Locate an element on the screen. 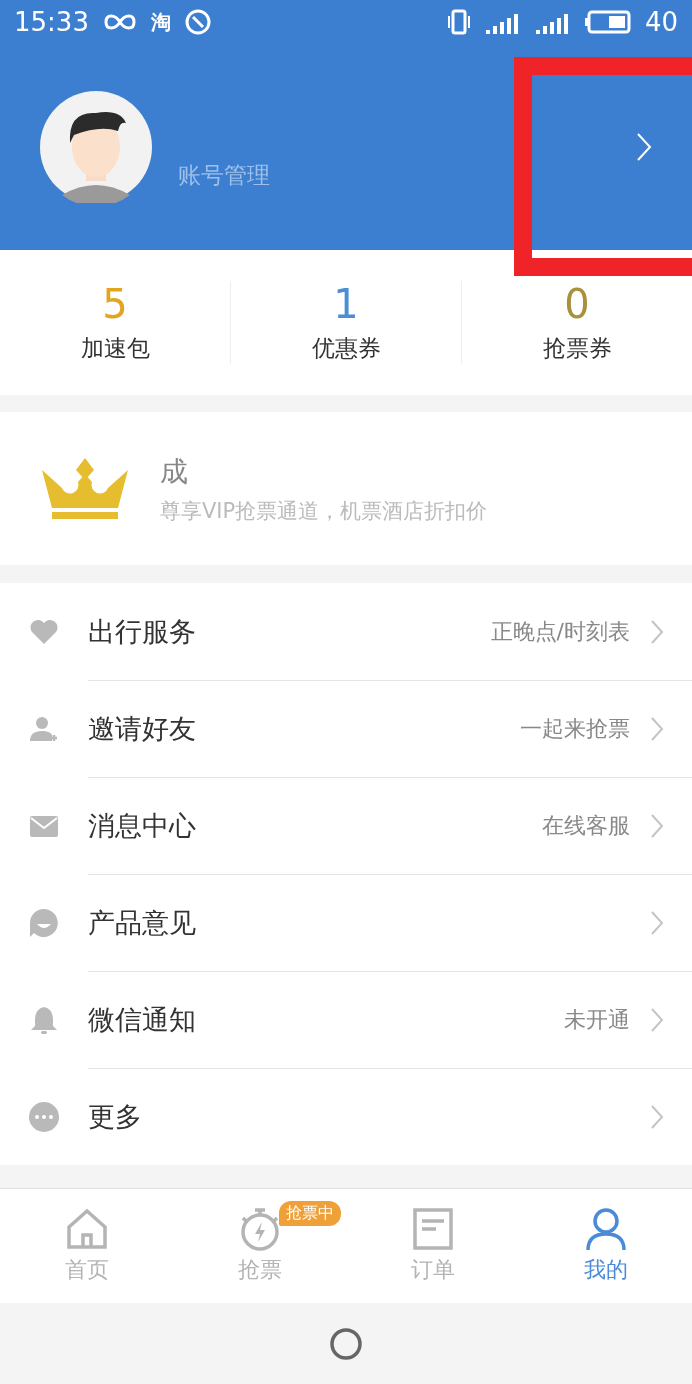 The image size is (692, 1384). menu-item-detail: 一起来抢票 is located at coordinates (575, 729).